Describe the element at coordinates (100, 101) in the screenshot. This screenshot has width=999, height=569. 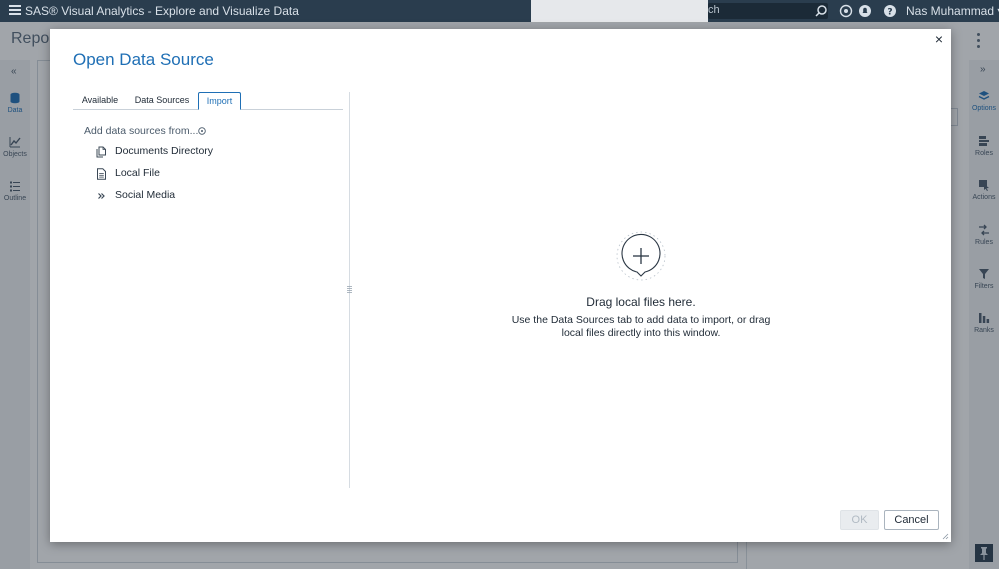
I see `tab-available: Available` at that location.